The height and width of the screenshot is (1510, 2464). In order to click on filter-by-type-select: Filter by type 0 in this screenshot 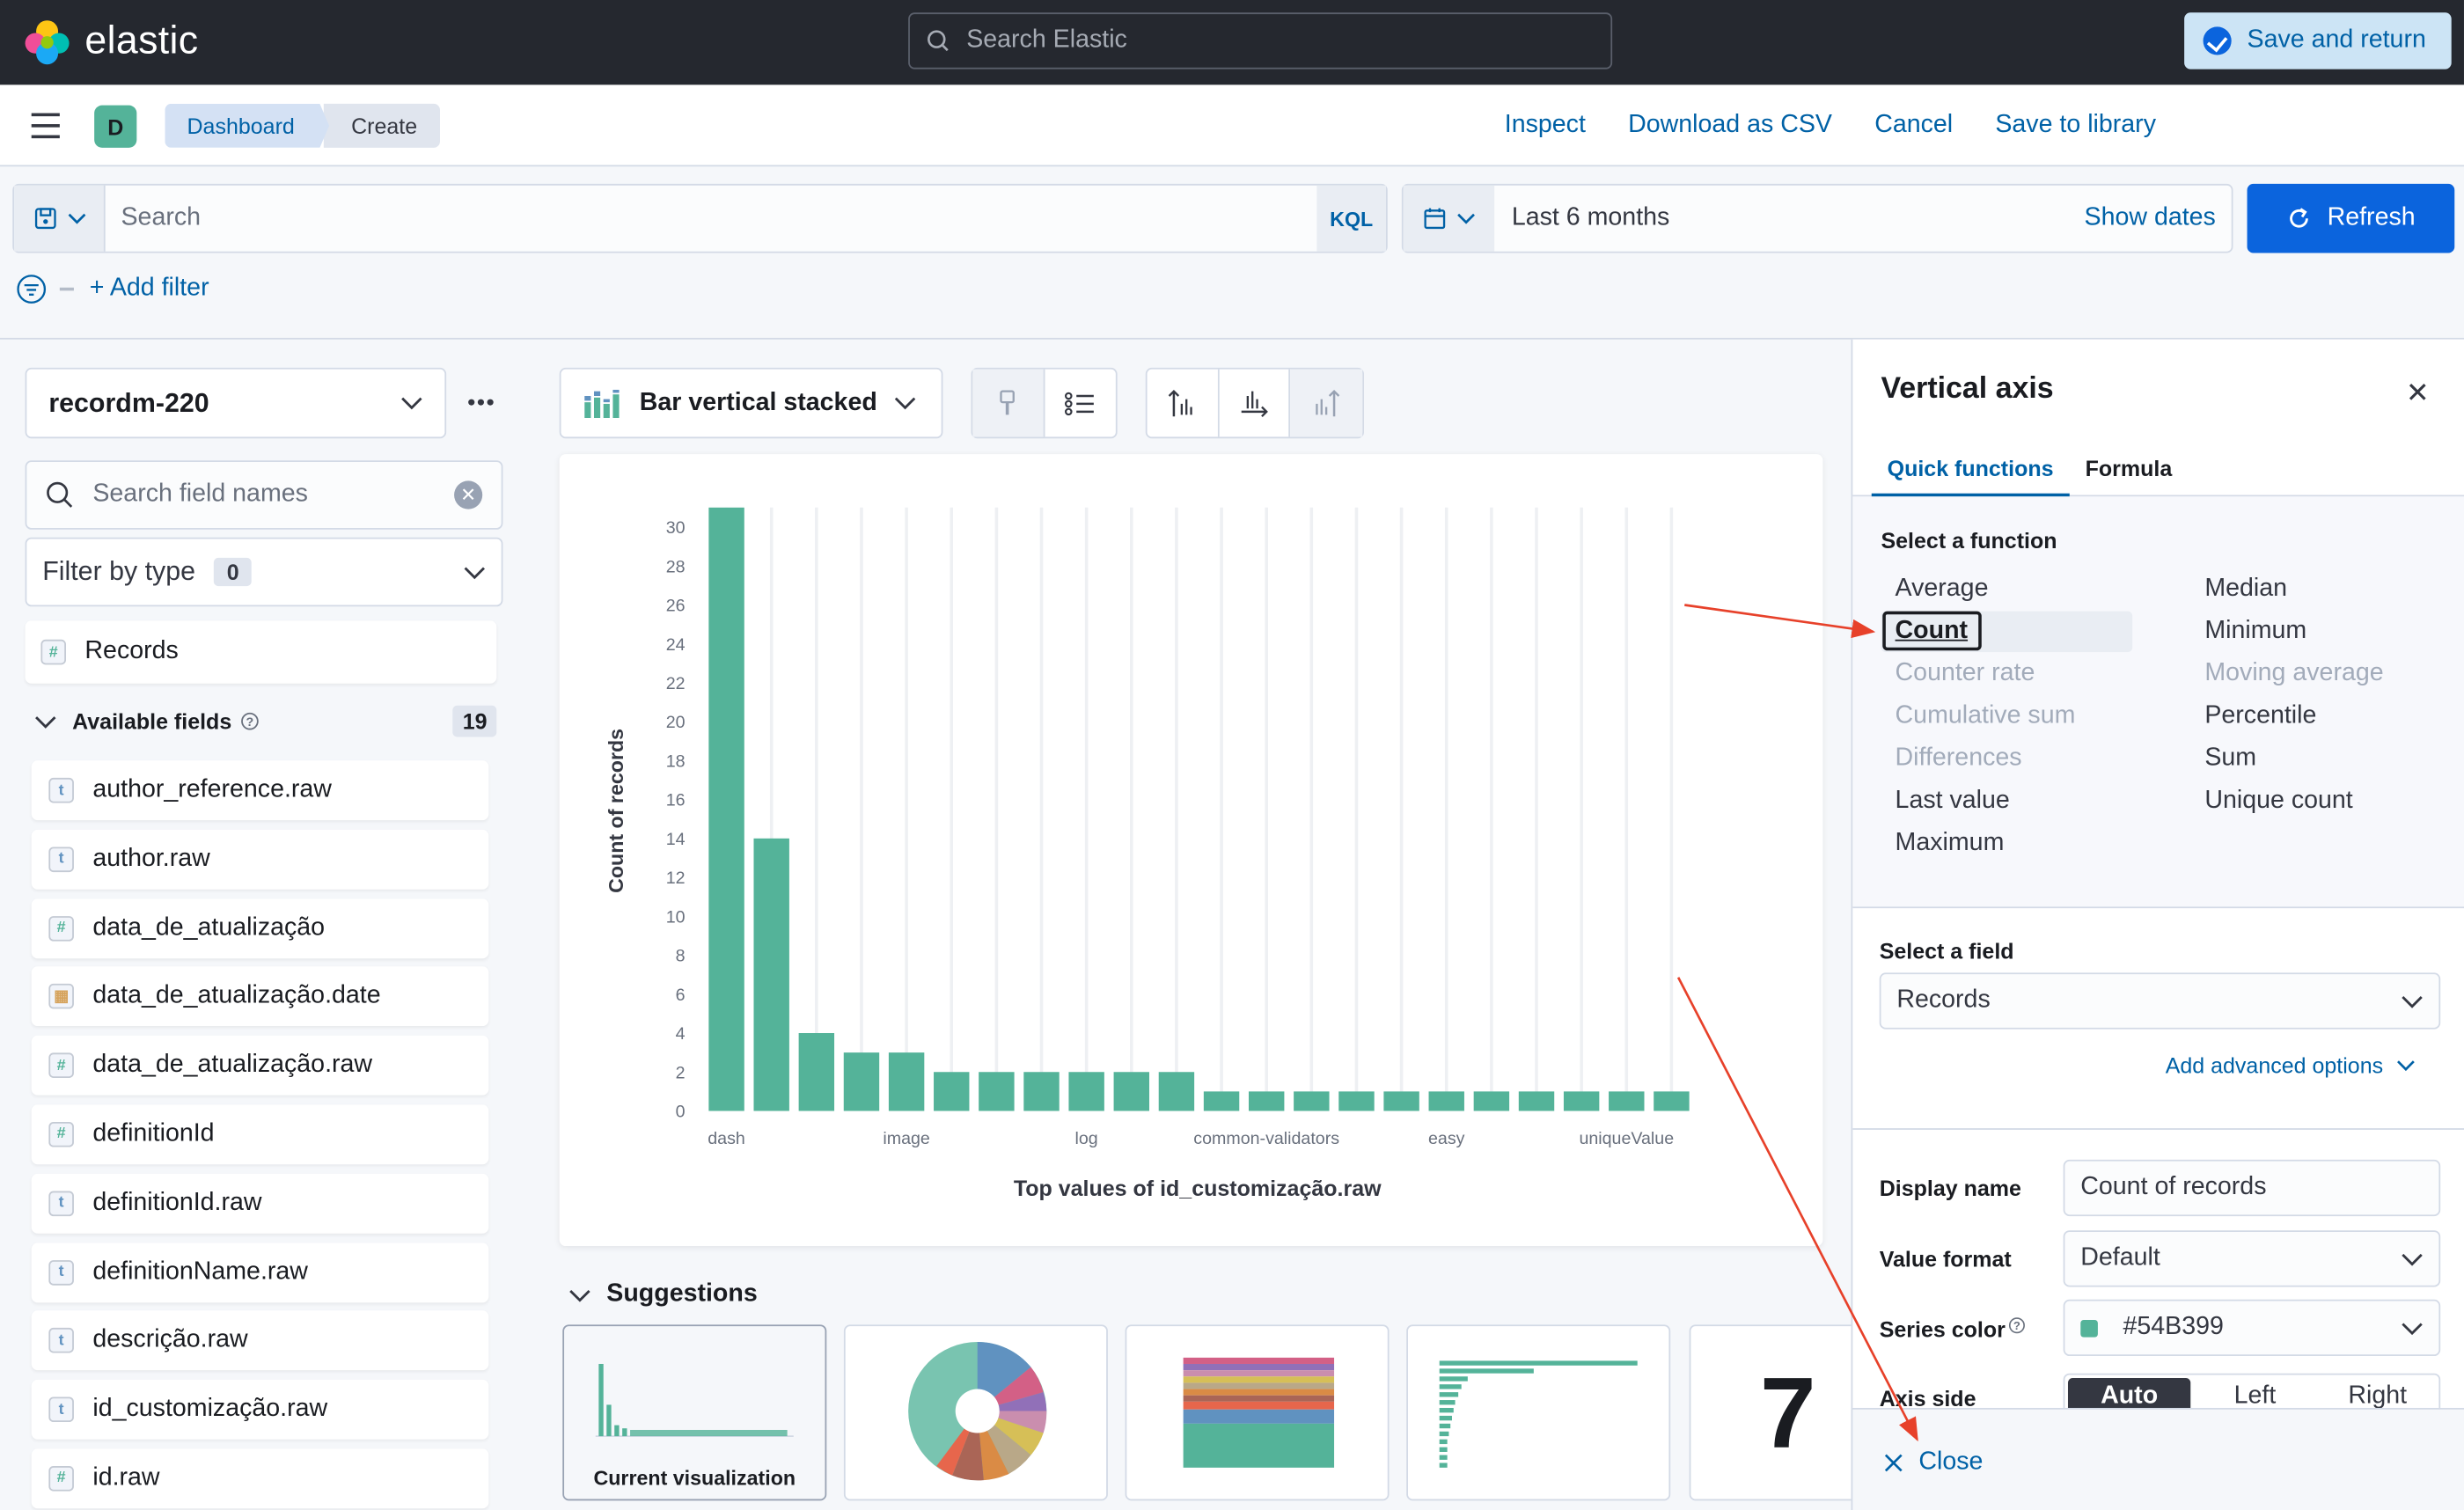, I will do `click(264, 572)`.